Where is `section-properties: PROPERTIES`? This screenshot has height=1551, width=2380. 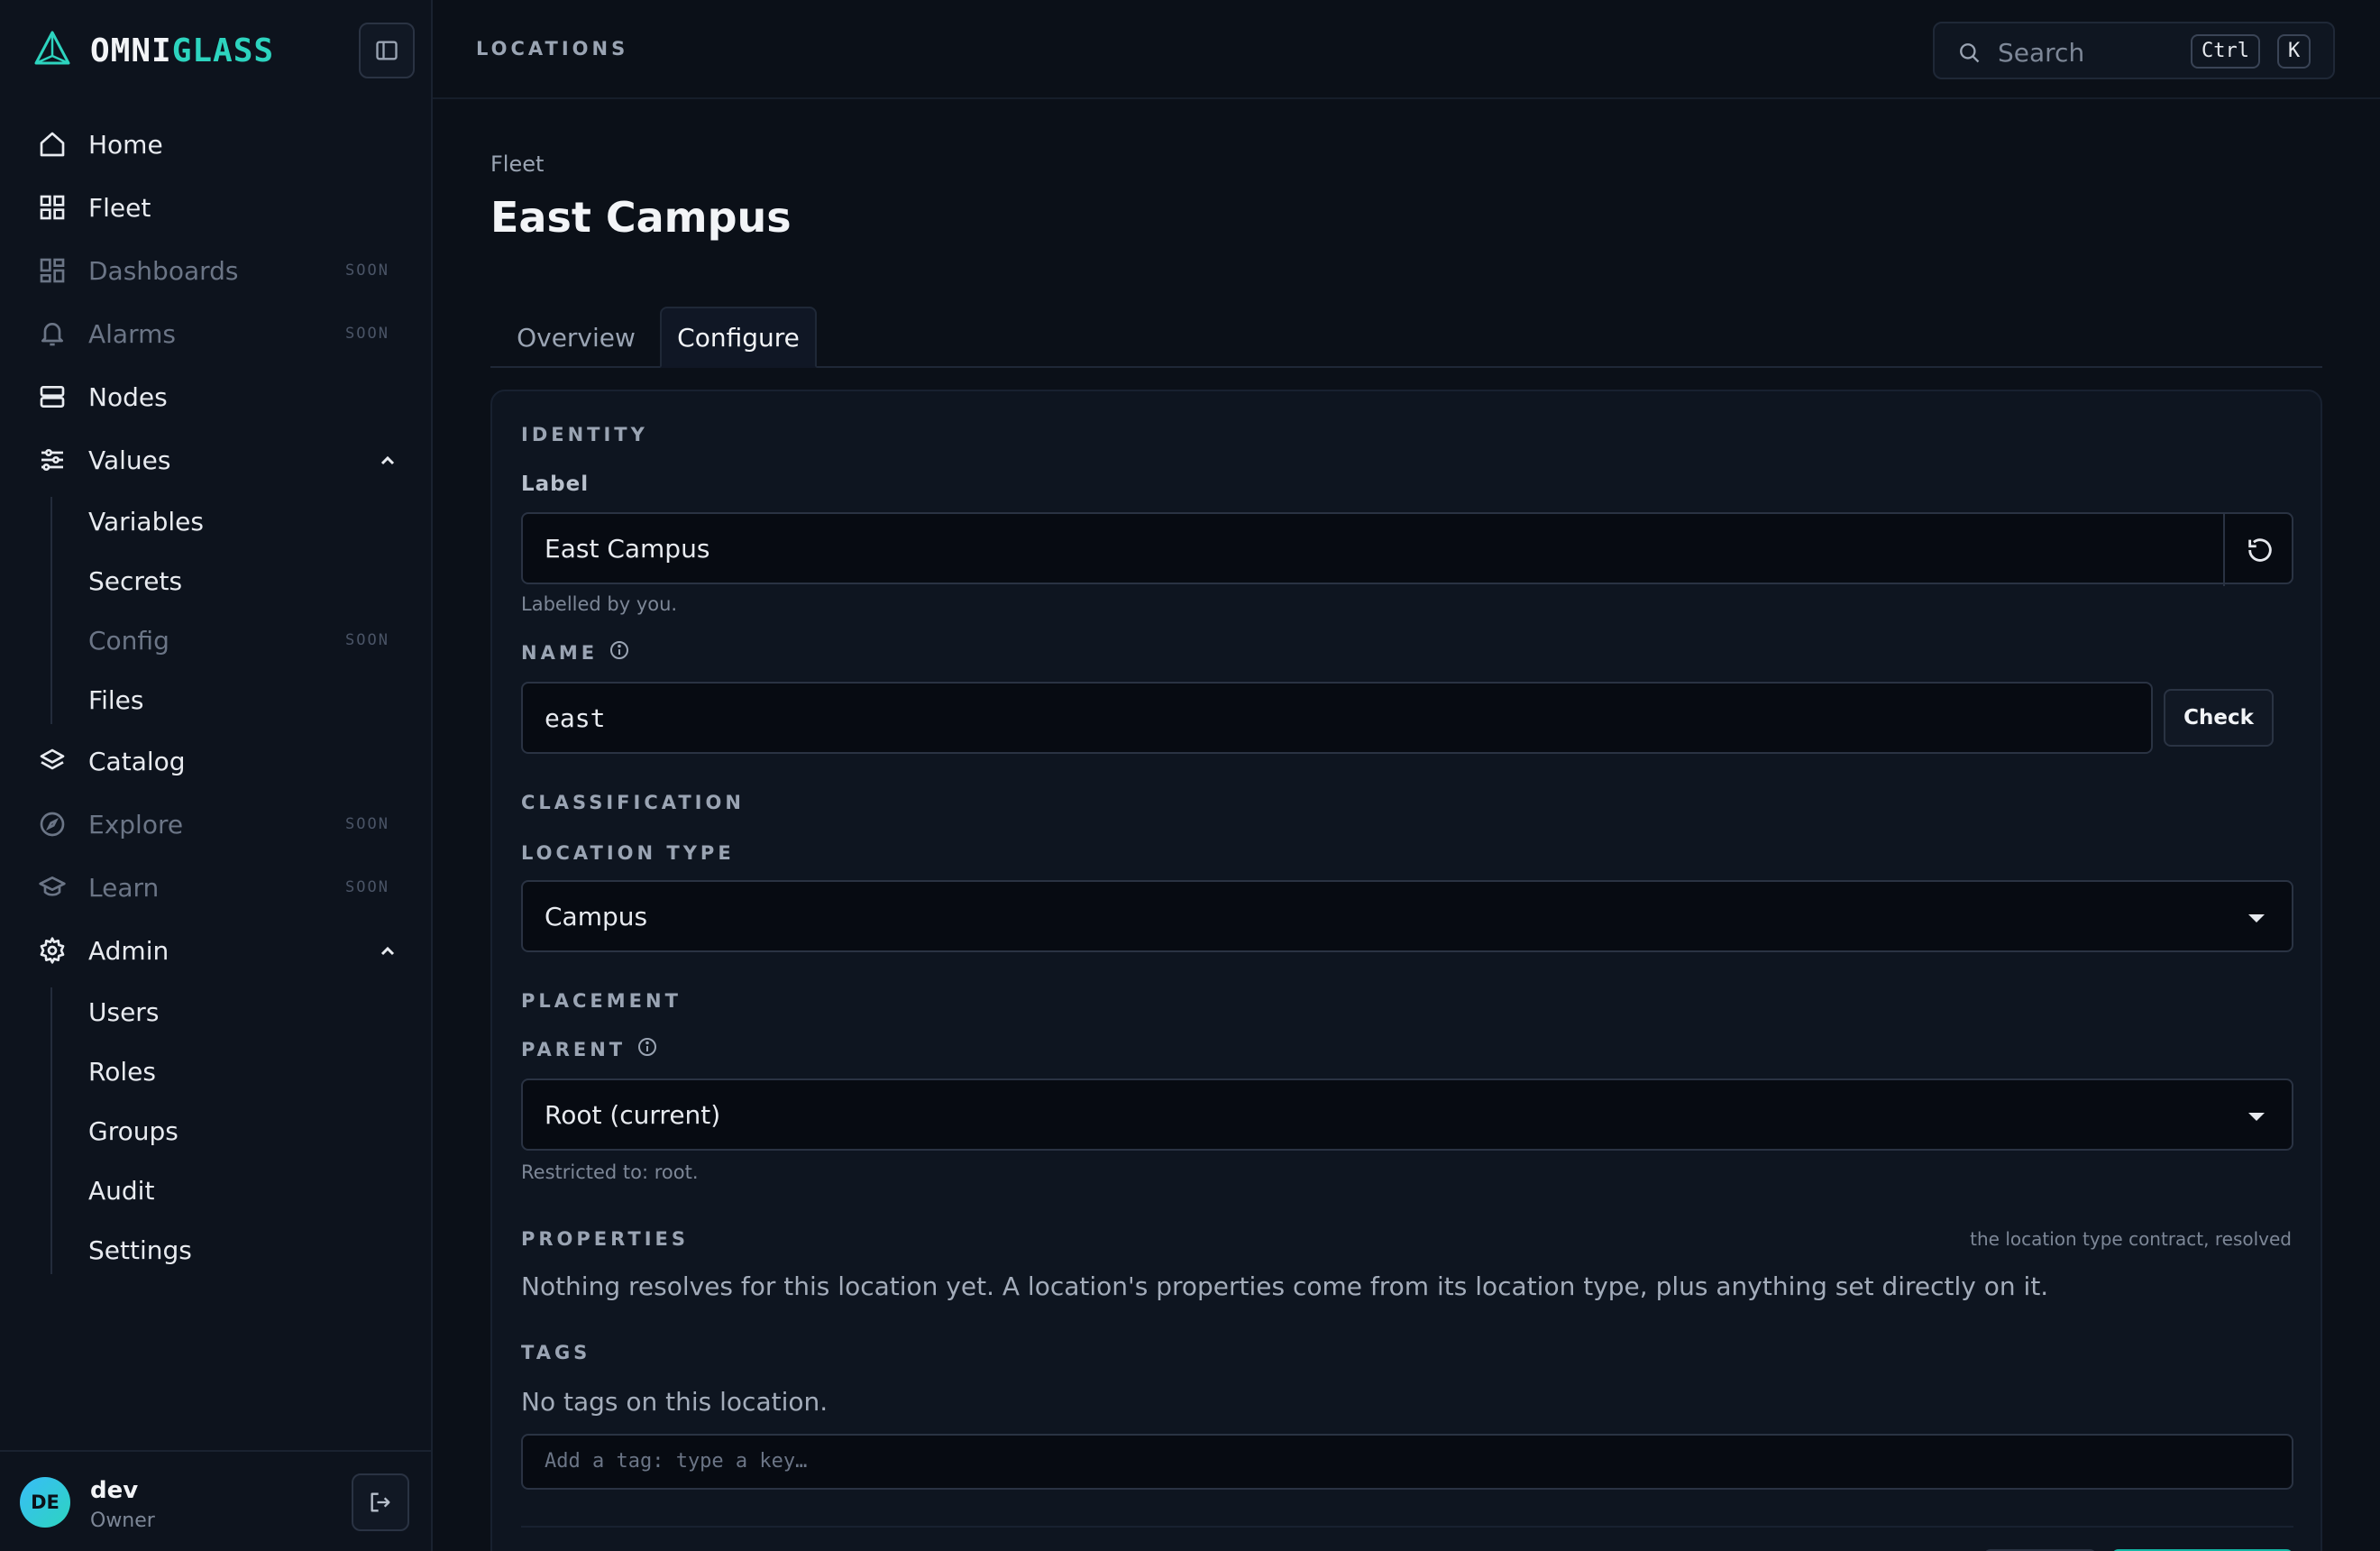
section-properties: PROPERTIES is located at coordinates (605, 1239).